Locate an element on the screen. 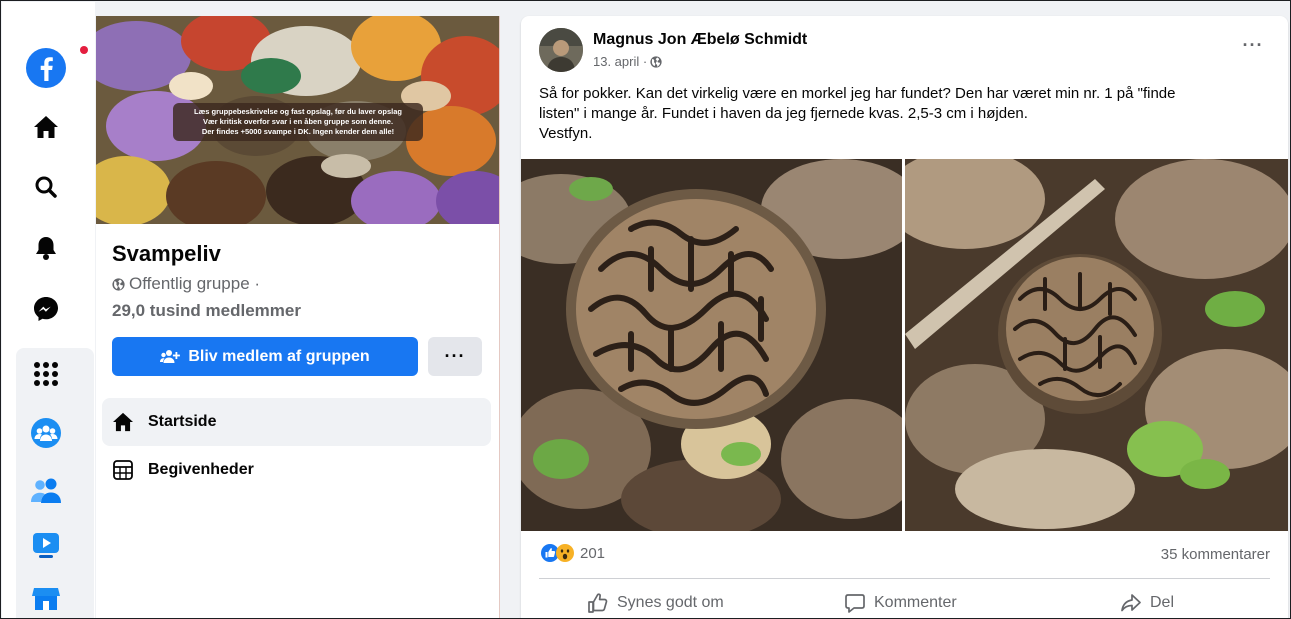 The width and height of the screenshot is (1291, 619). post-author-name: Magnus Jon Æbelø Schmidt is located at coordinates (700, 40).